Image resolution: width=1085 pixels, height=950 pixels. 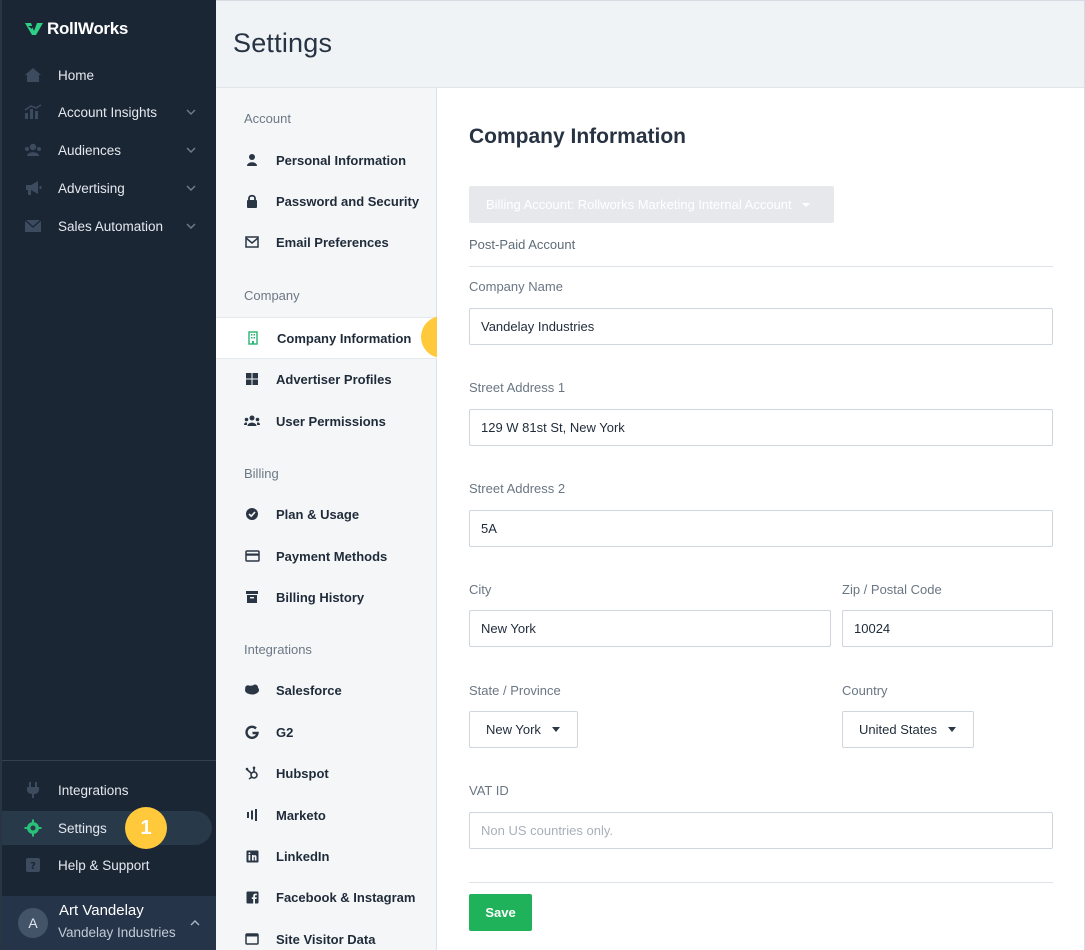 What do you see at coordinates (326, 160) in the screenshot?
I see `subnav-personal-information: Personal Information` at bounding box center [326, 160].